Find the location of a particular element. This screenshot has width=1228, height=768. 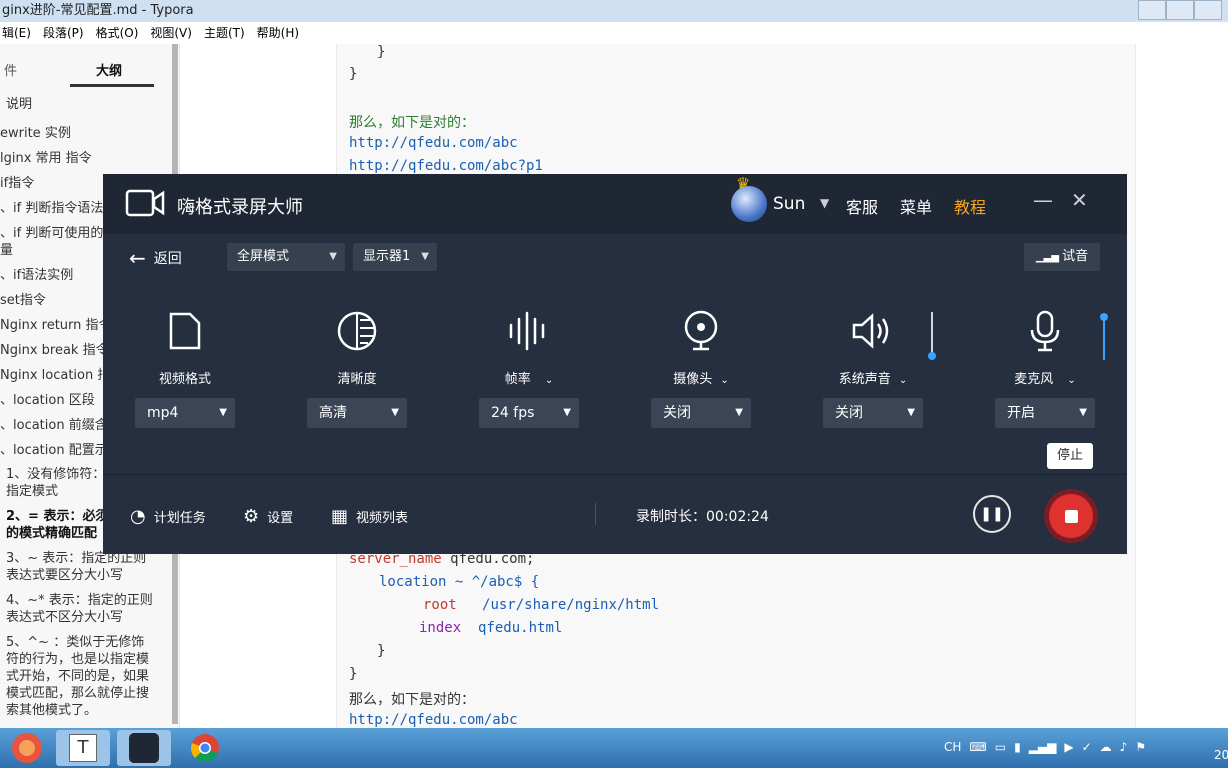

cloud-icon: ☁ is located at coordinates (1106, 747).